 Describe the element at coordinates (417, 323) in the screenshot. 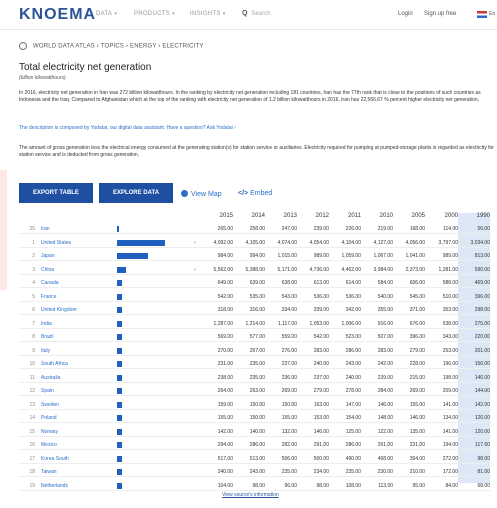

I see `value-cell: 676.00` at that location.